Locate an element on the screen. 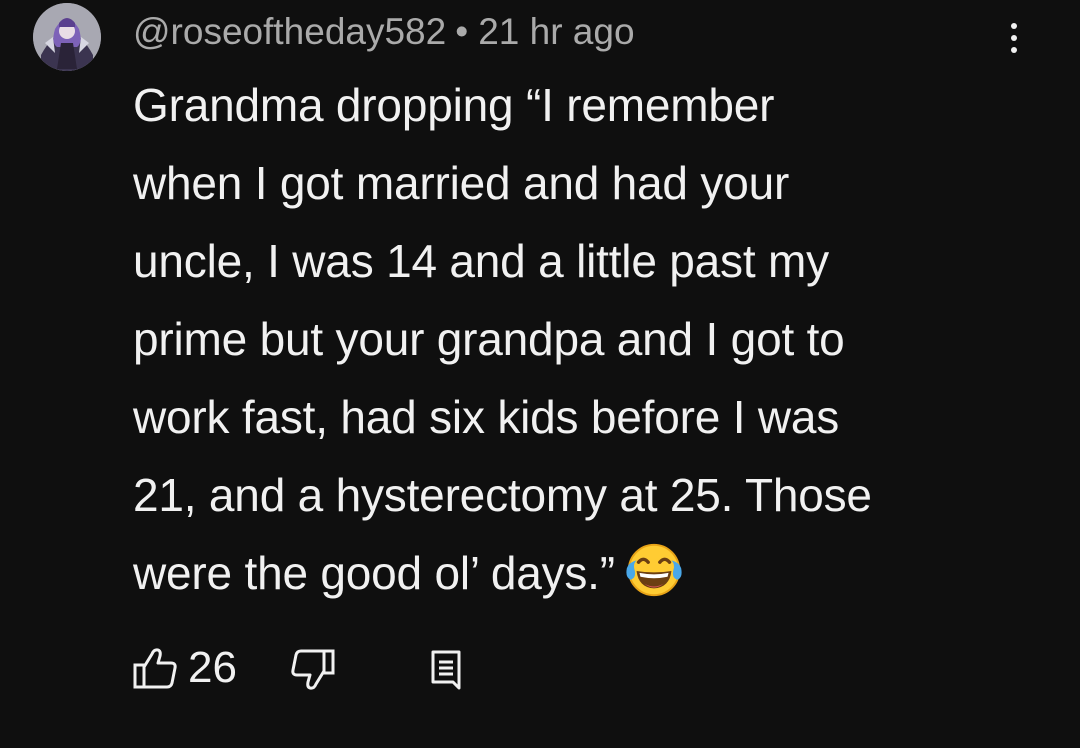 The image size is (1080, 748). dislike-button is located at coordinates (312, 670).